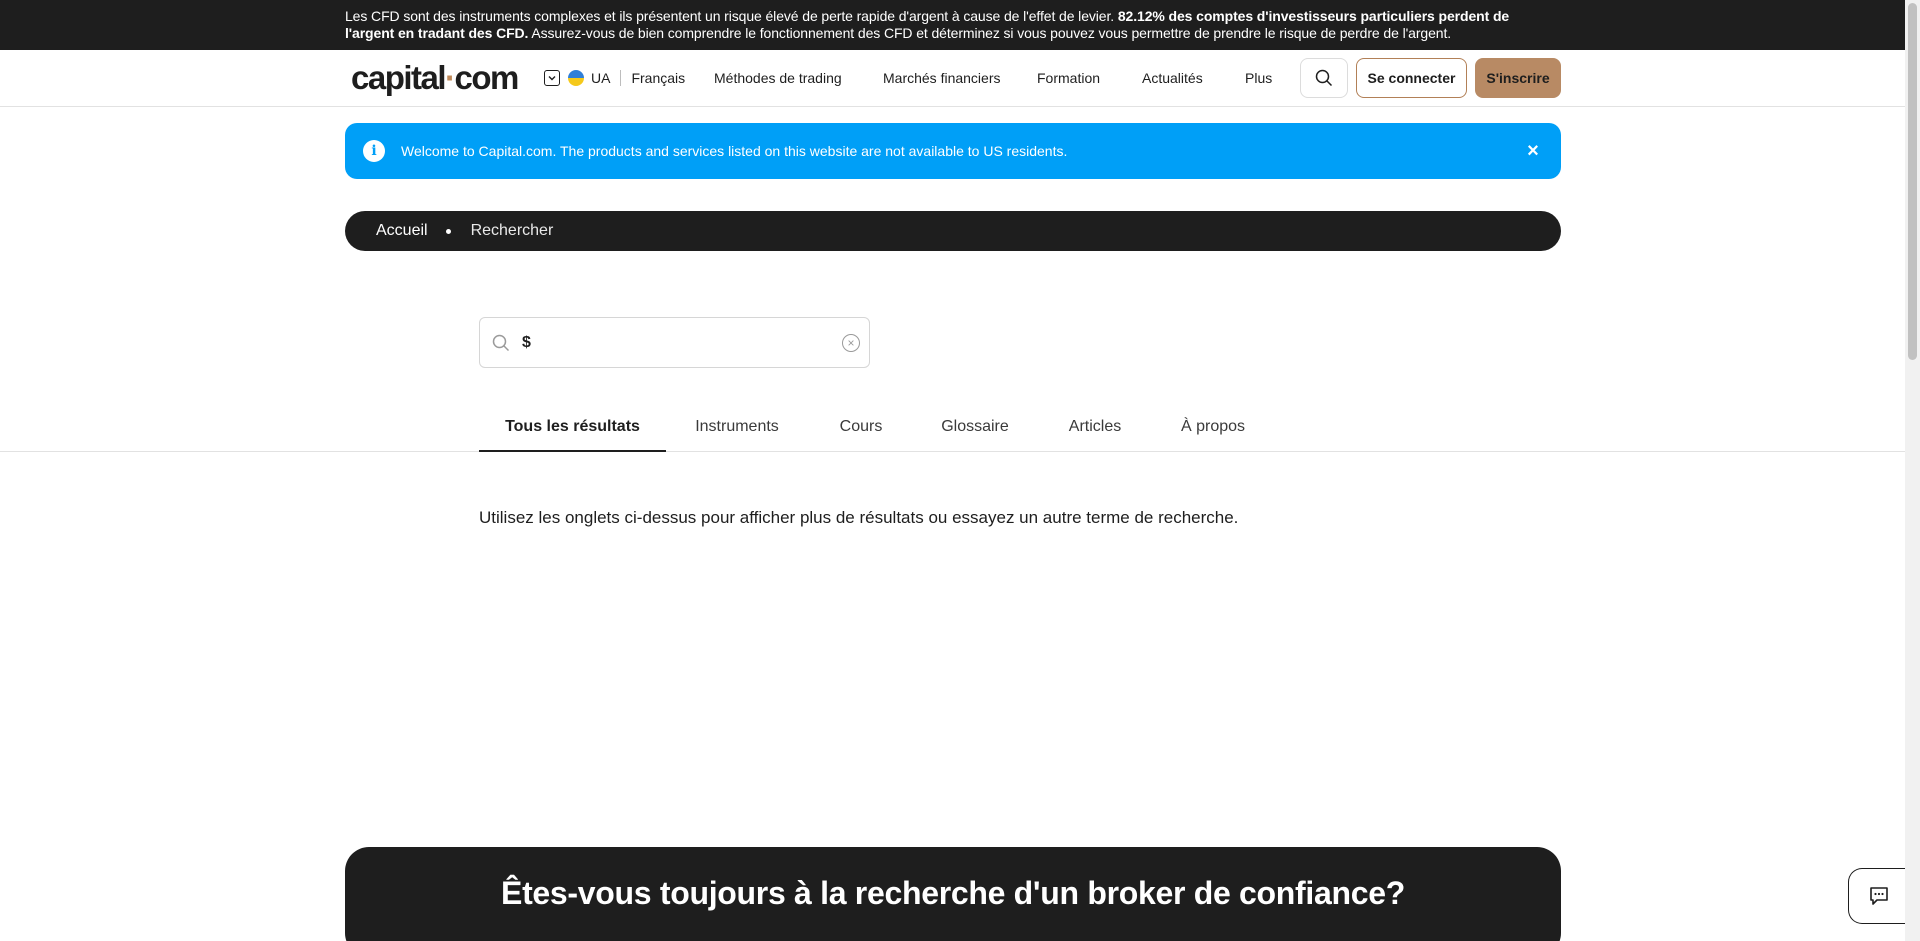 This screenshot has height=941, width=1920. I want to click on close-icon: ×, so click(1533, 151).